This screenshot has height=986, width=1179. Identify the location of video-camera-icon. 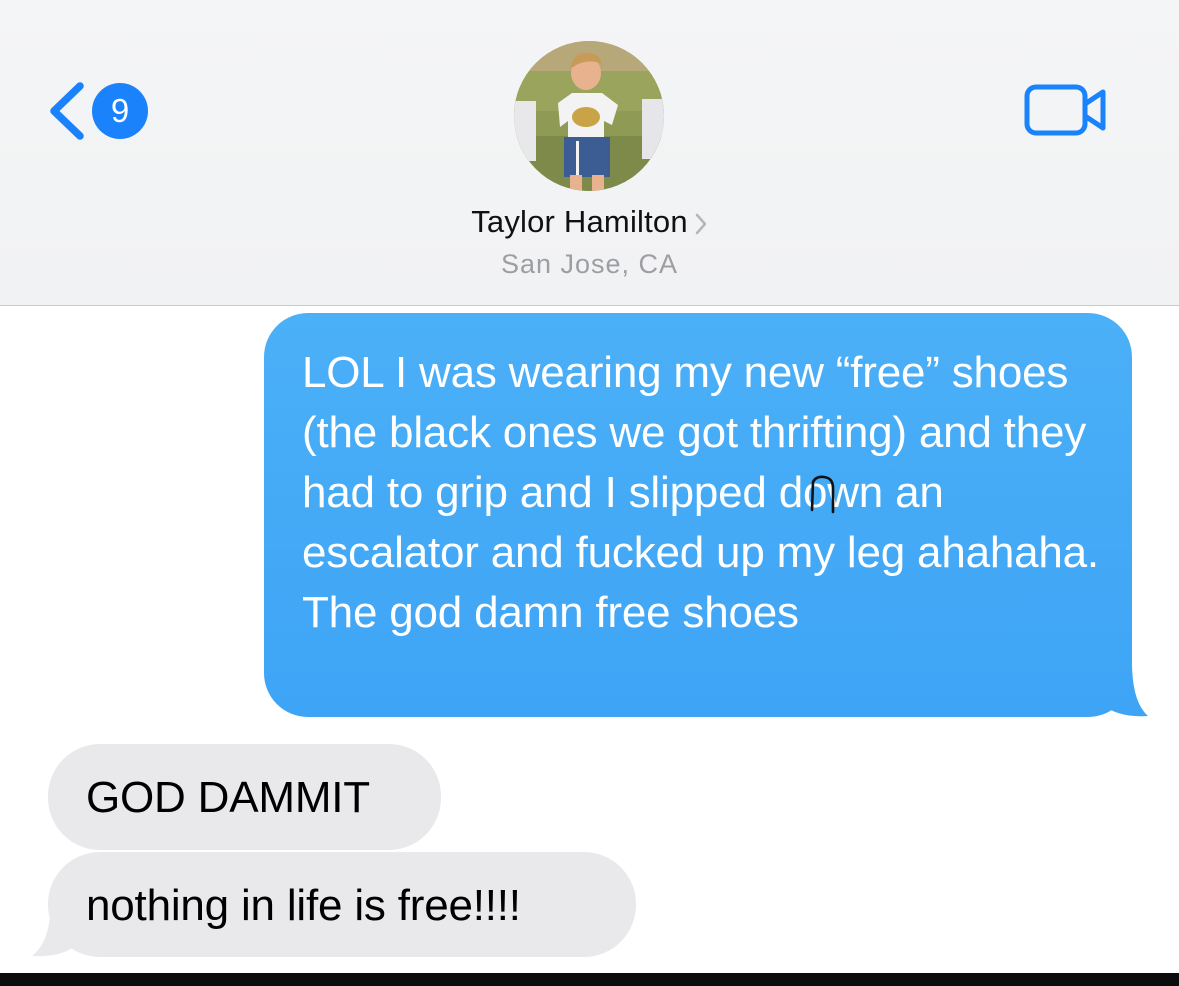
(1065, 110).